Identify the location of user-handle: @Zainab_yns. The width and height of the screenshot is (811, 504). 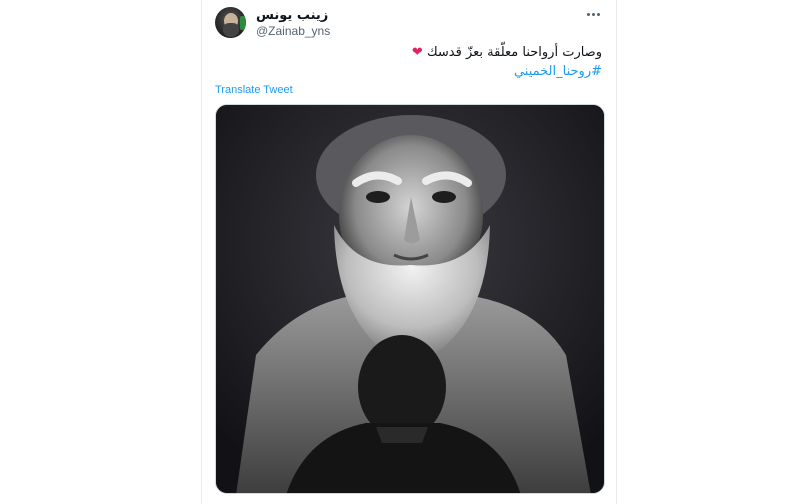
(293, 31).